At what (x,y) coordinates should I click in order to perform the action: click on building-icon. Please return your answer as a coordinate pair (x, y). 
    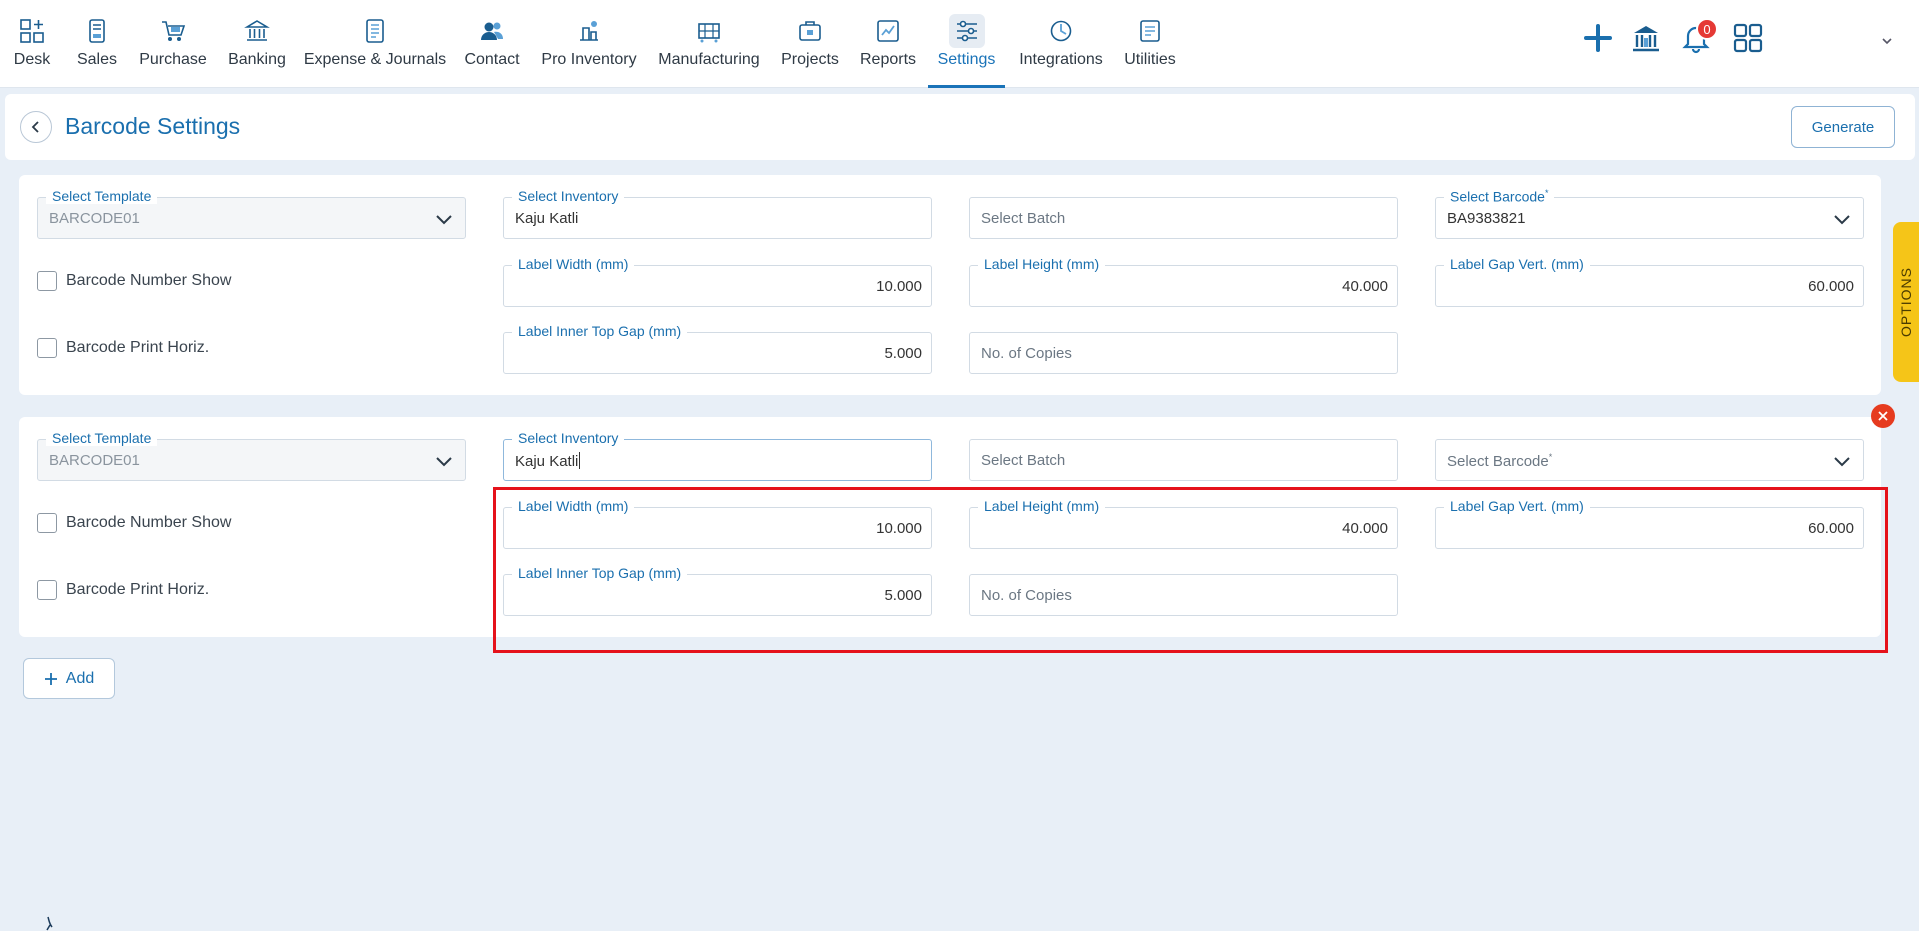
    Looking at the image, I should click on (1646, 39).